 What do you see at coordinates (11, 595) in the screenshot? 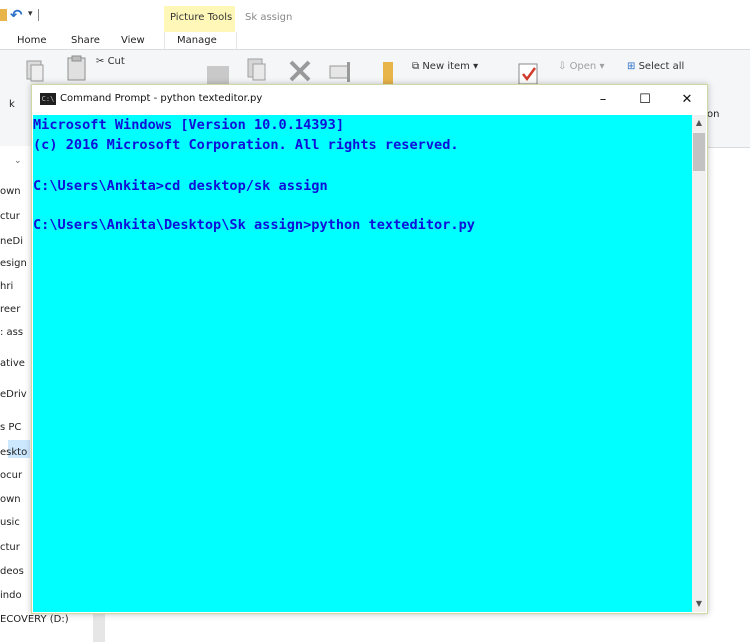
I see `nav-item: indo` at bounding box center [11, 595].